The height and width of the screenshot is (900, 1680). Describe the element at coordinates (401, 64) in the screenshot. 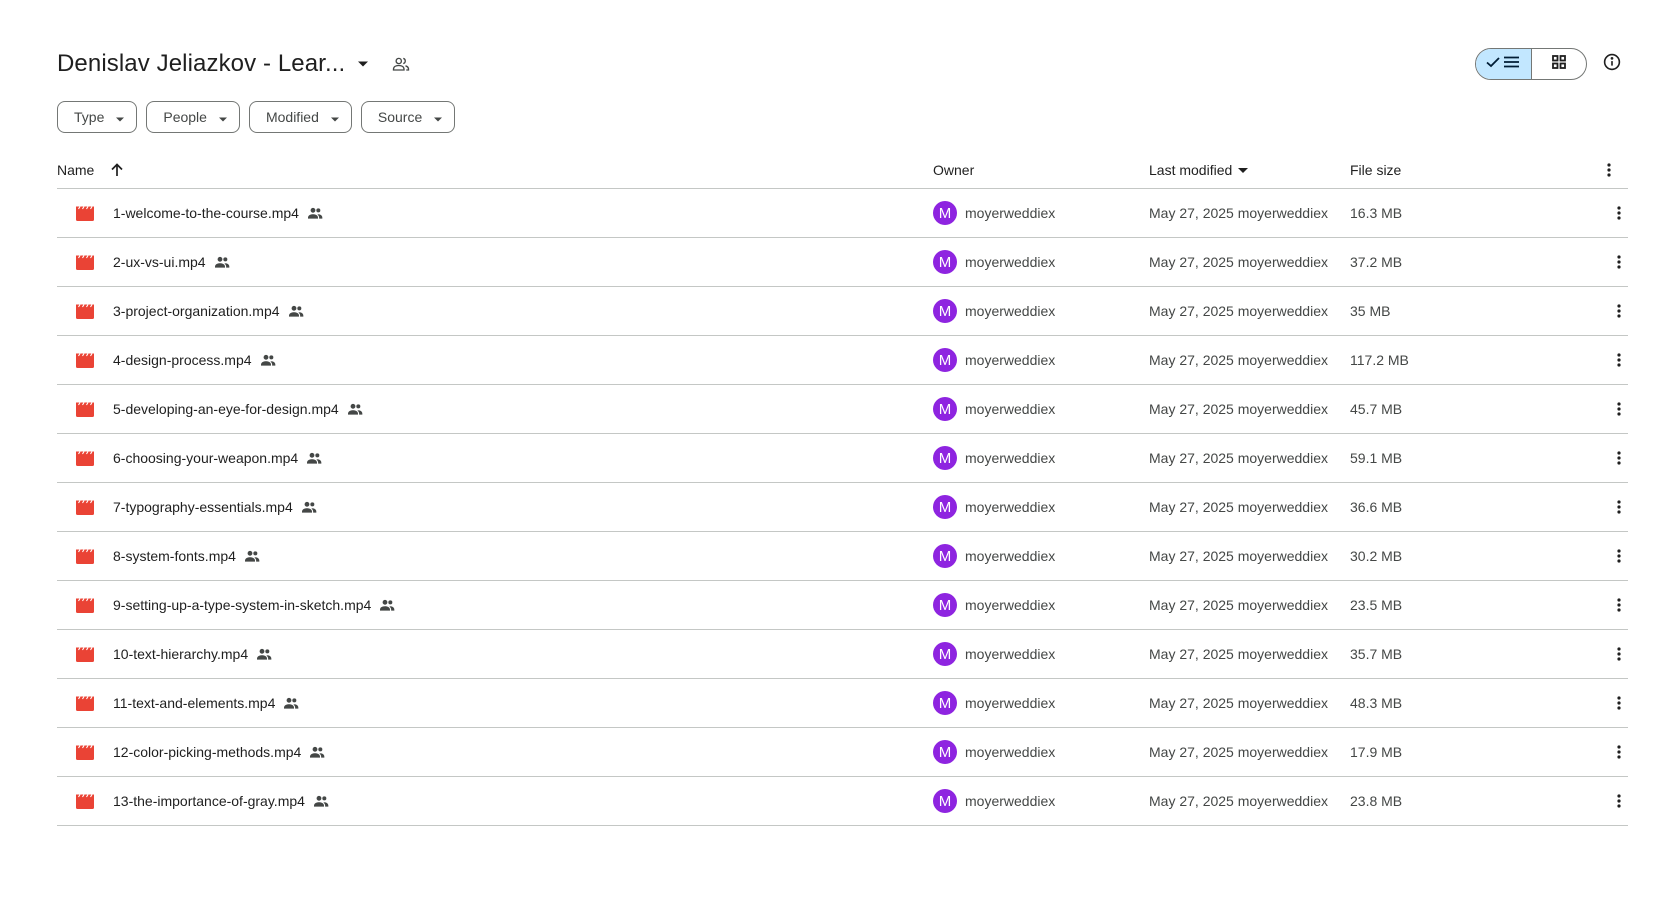

I see `people-outline-icon` at that location.